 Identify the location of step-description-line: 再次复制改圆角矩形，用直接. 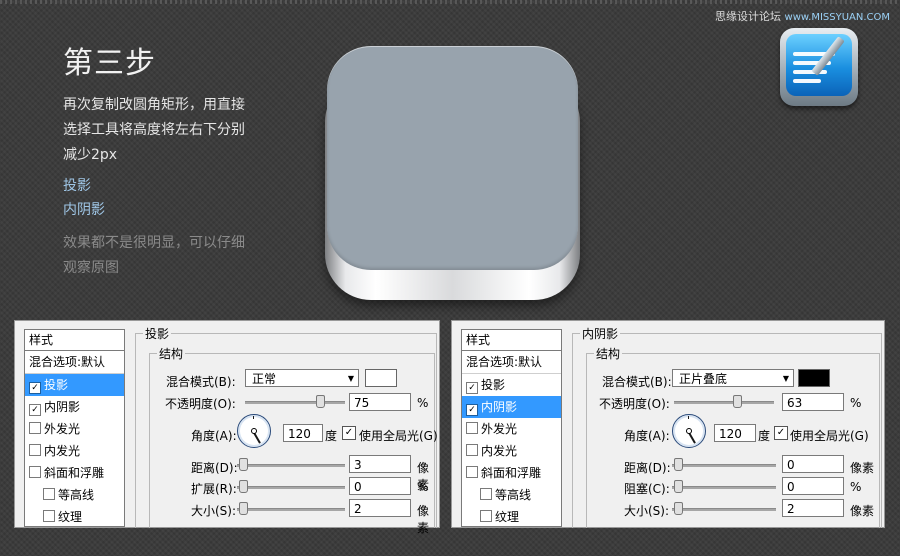
(154, 105).